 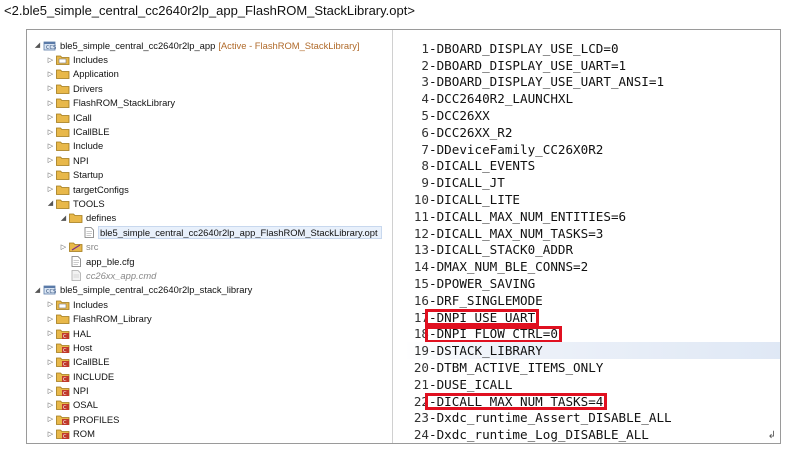 I want to click on line-number: 18, so click(x=421, y=334).